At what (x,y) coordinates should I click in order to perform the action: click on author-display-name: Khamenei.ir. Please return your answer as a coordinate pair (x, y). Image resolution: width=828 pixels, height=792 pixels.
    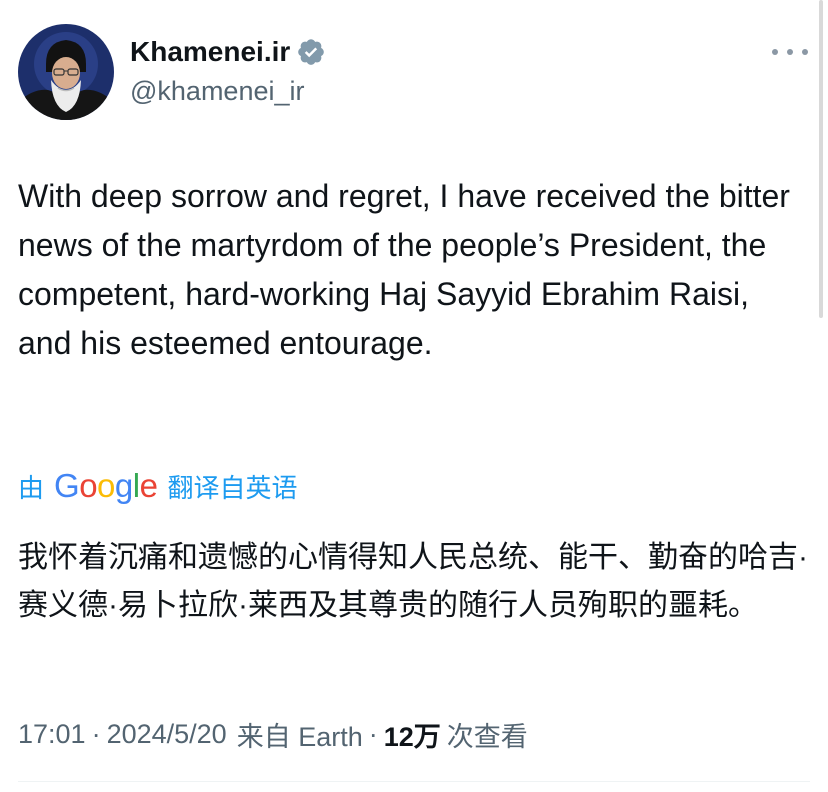
    Looking at the image, I should click on (210, 52).